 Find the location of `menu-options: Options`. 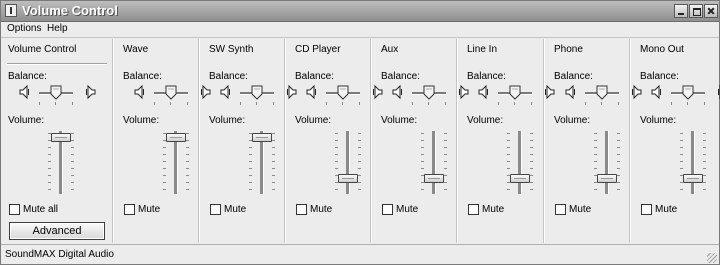

menu-options: Options is located at coordinates (24, 28).